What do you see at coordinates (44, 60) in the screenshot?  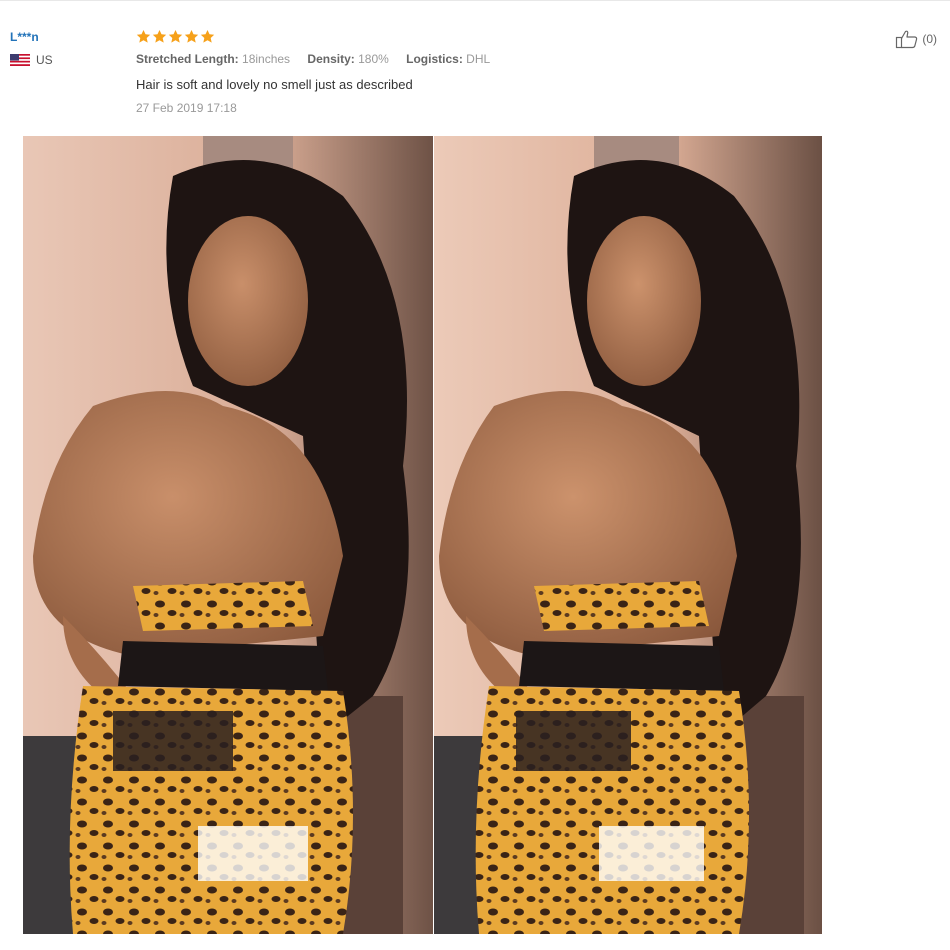 I see `country-label: US` at bounding box center [44, 60].